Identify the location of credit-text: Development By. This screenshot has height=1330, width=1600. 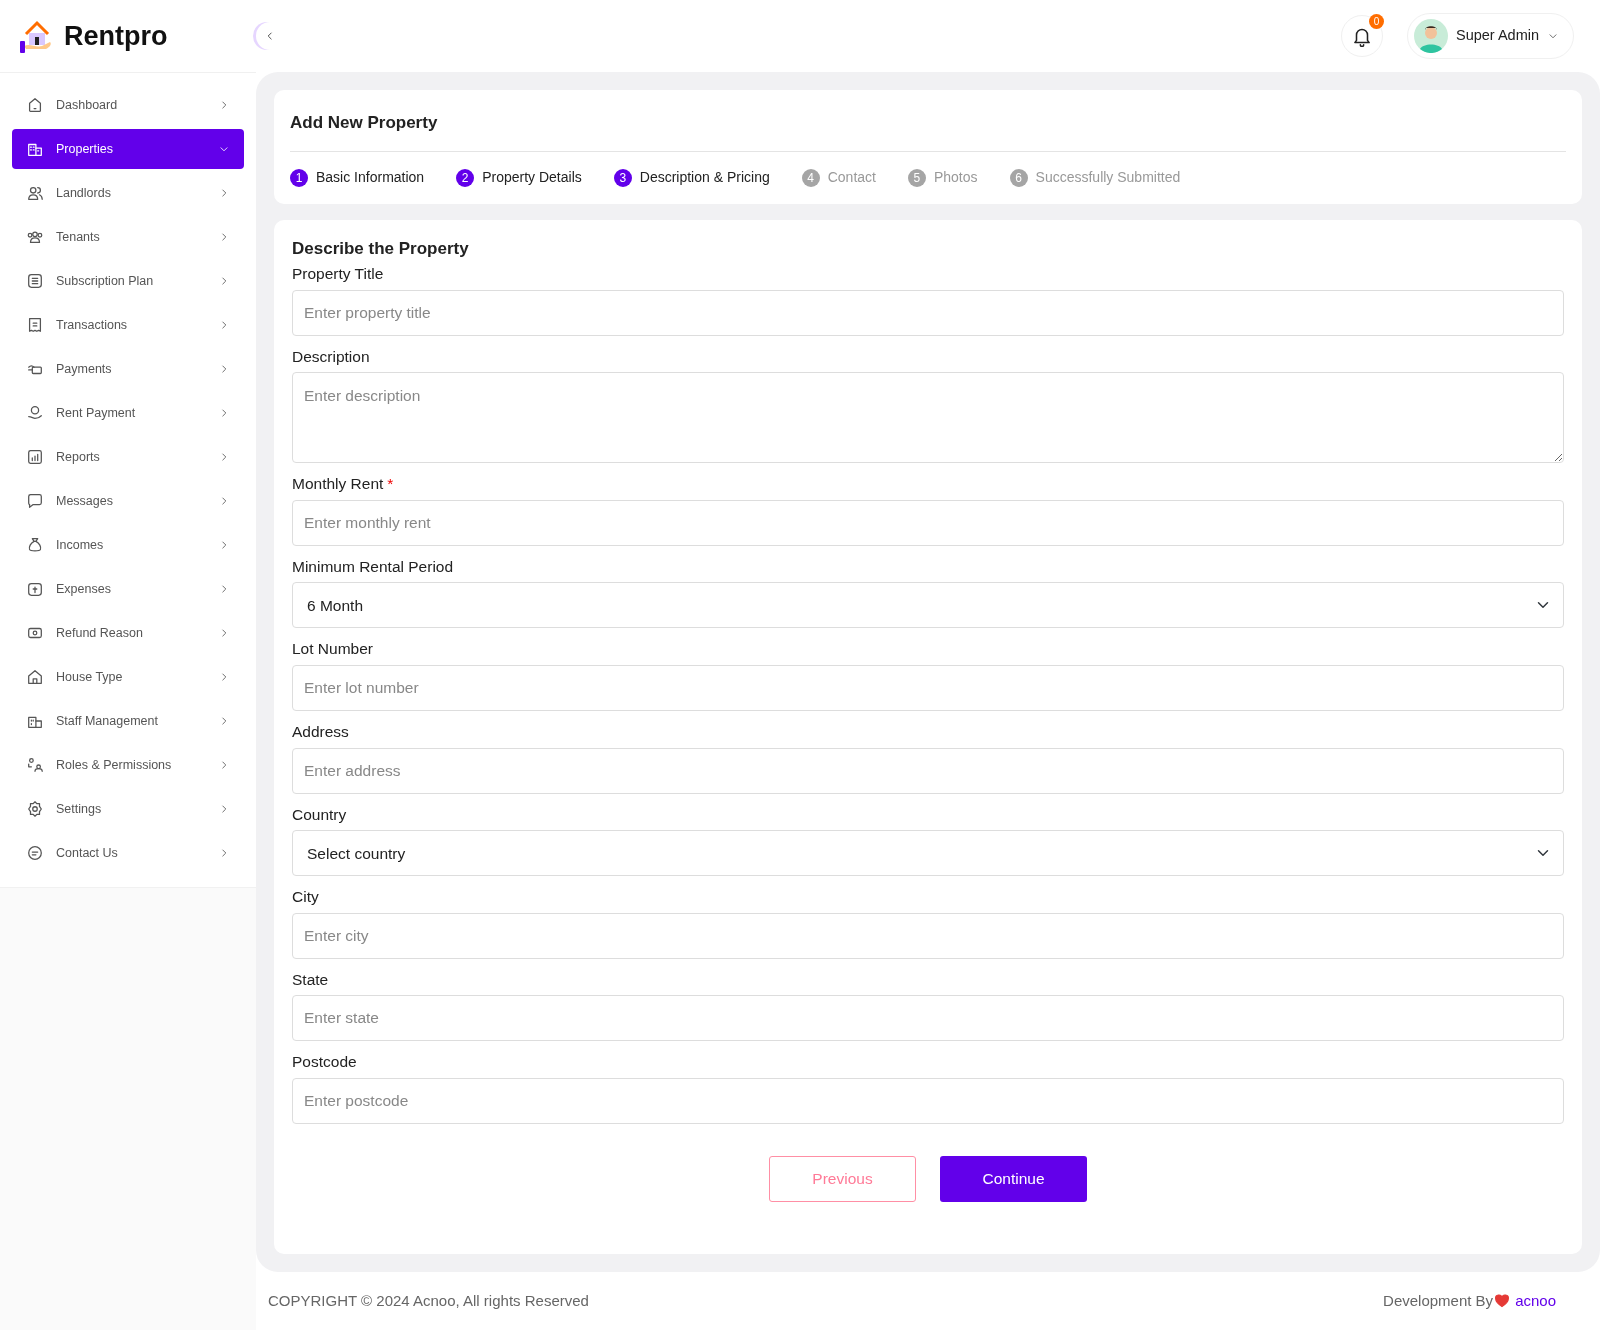
(1438, 1300).